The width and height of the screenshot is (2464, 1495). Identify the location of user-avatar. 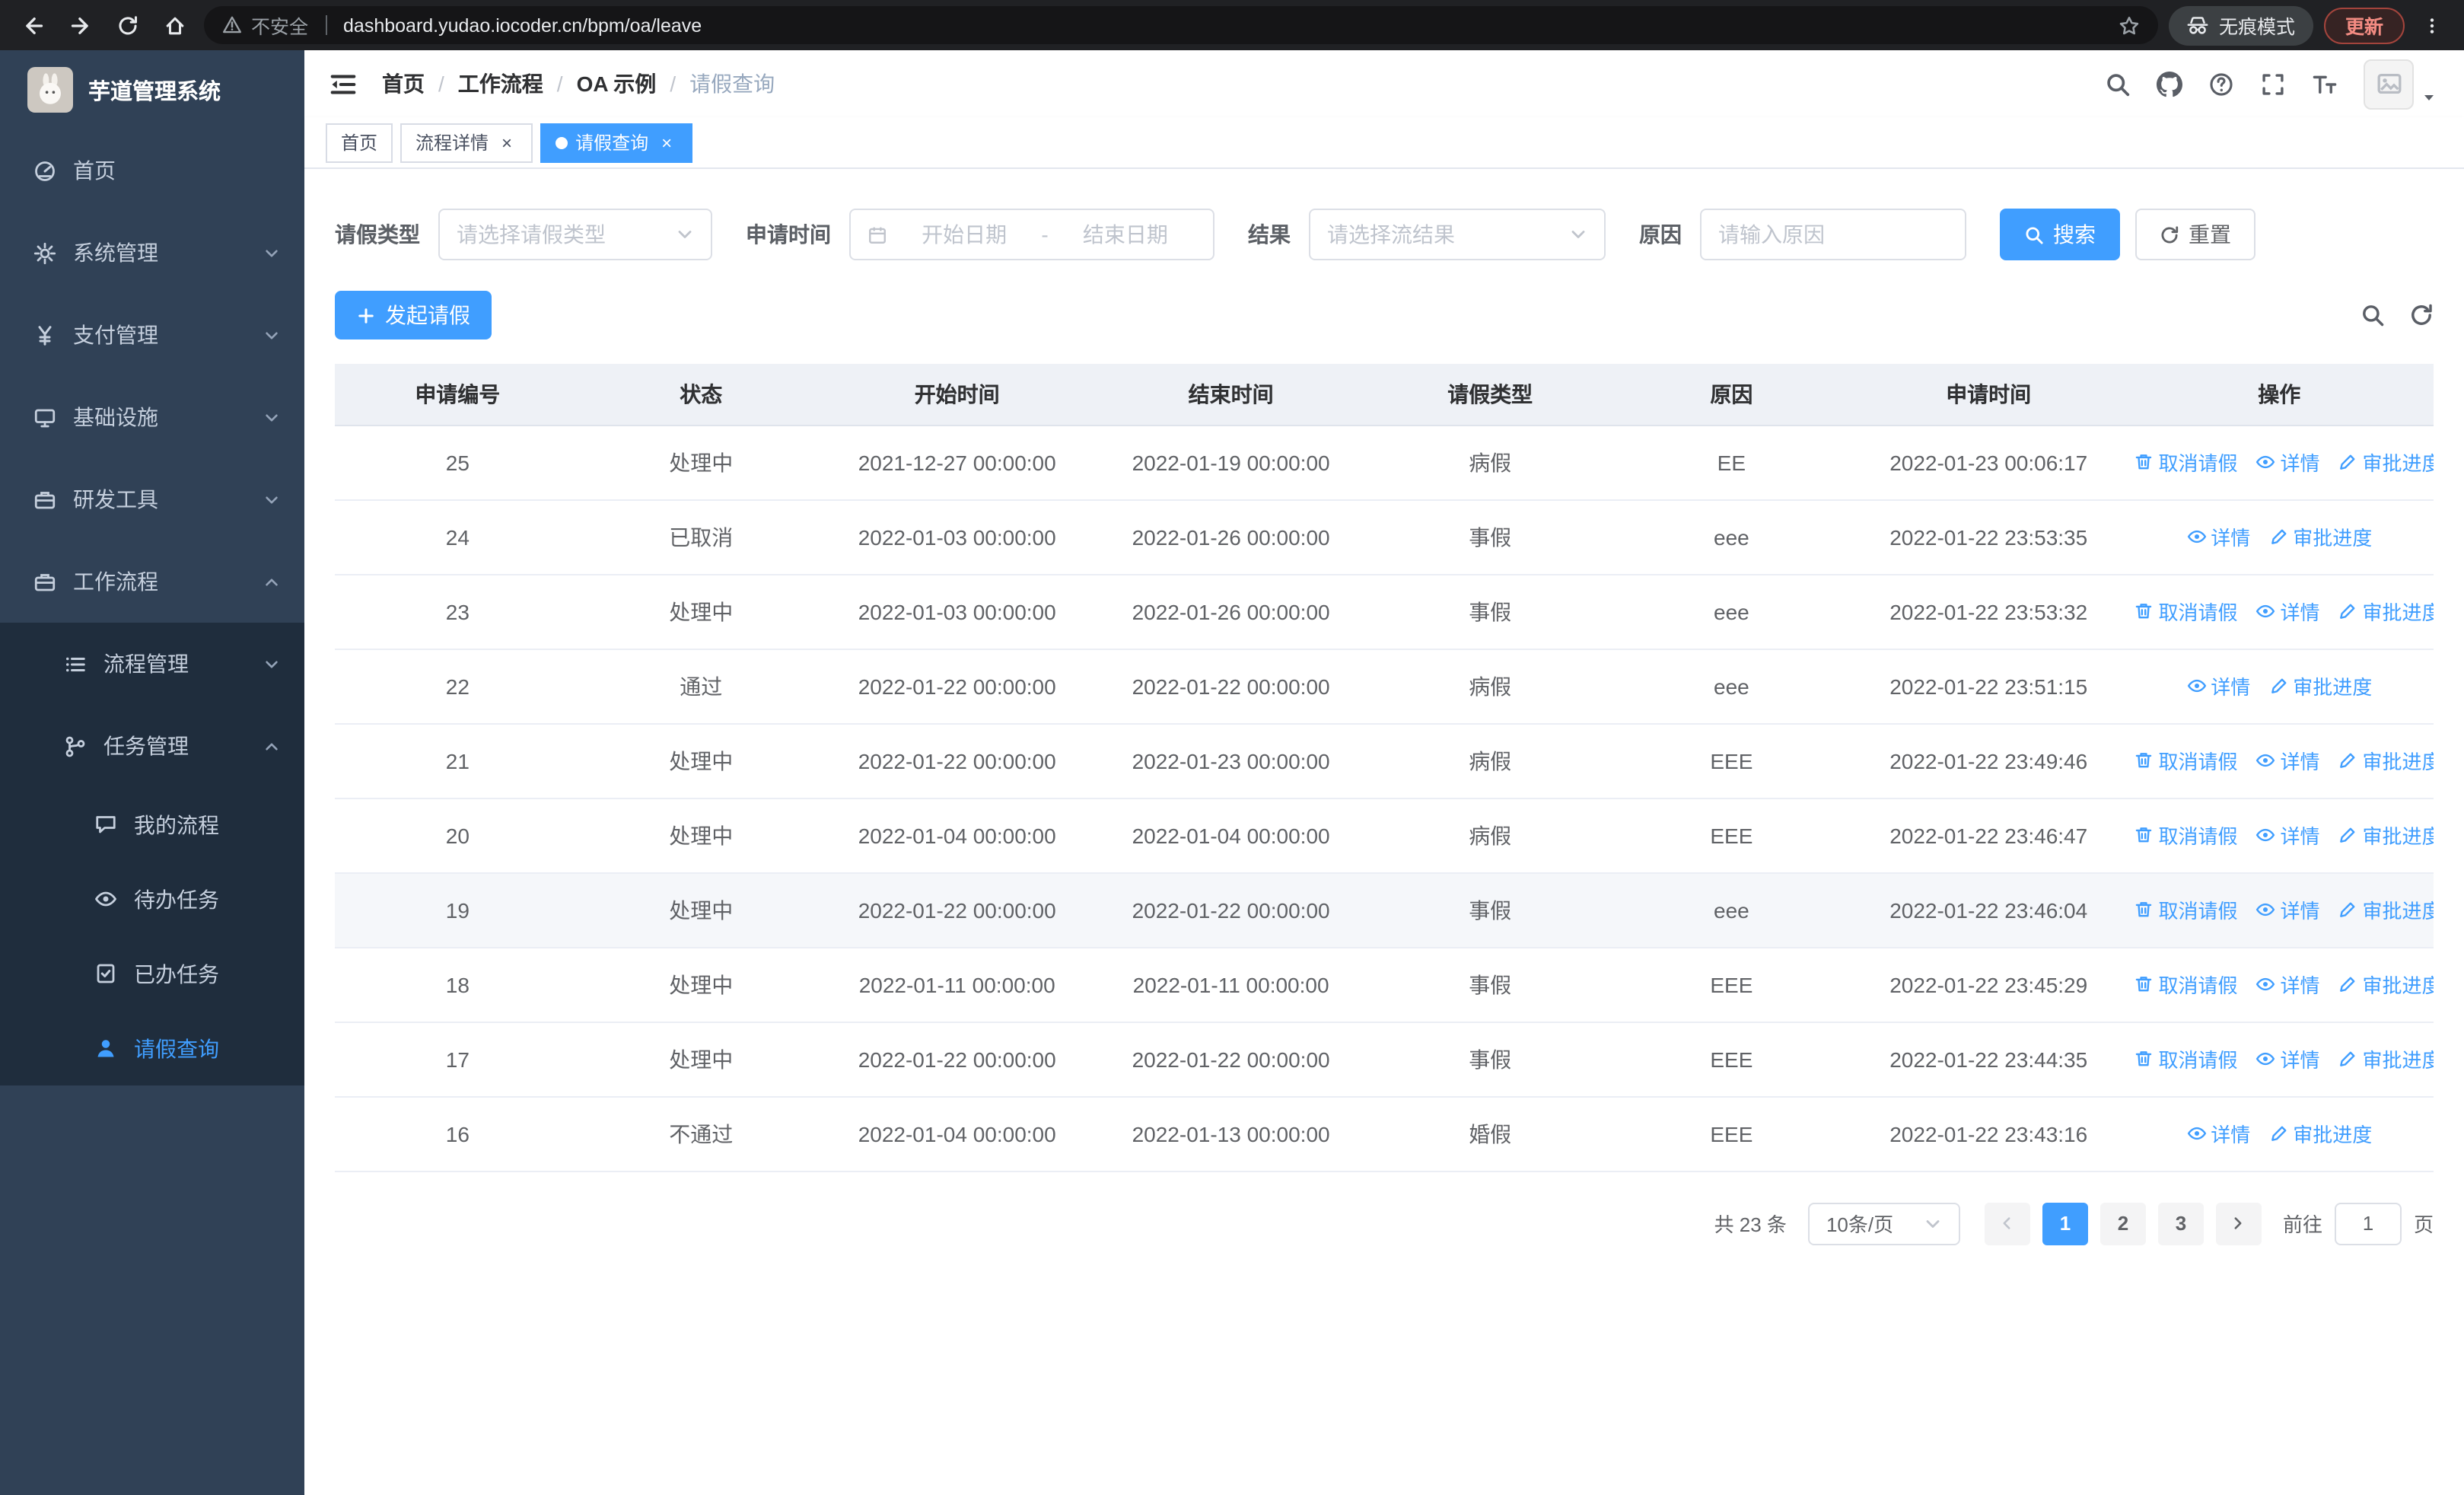
(2400, 84).